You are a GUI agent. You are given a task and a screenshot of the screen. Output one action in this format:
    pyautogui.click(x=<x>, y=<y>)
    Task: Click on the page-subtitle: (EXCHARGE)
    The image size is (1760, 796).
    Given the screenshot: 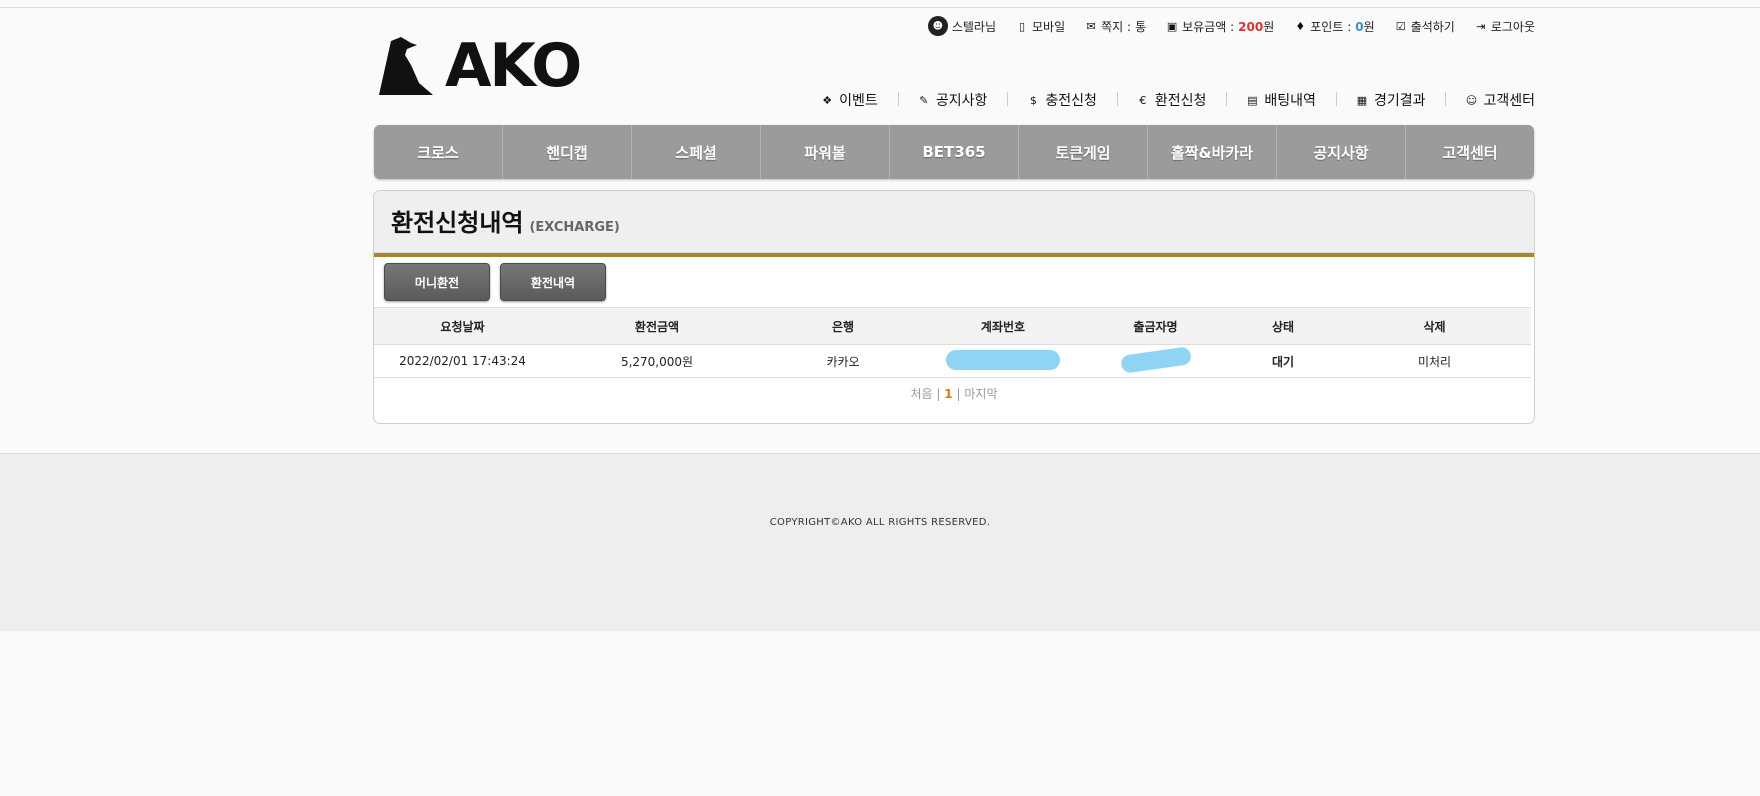 What is the action you would take?
    pyautogui.click(x=574, y=227)
    